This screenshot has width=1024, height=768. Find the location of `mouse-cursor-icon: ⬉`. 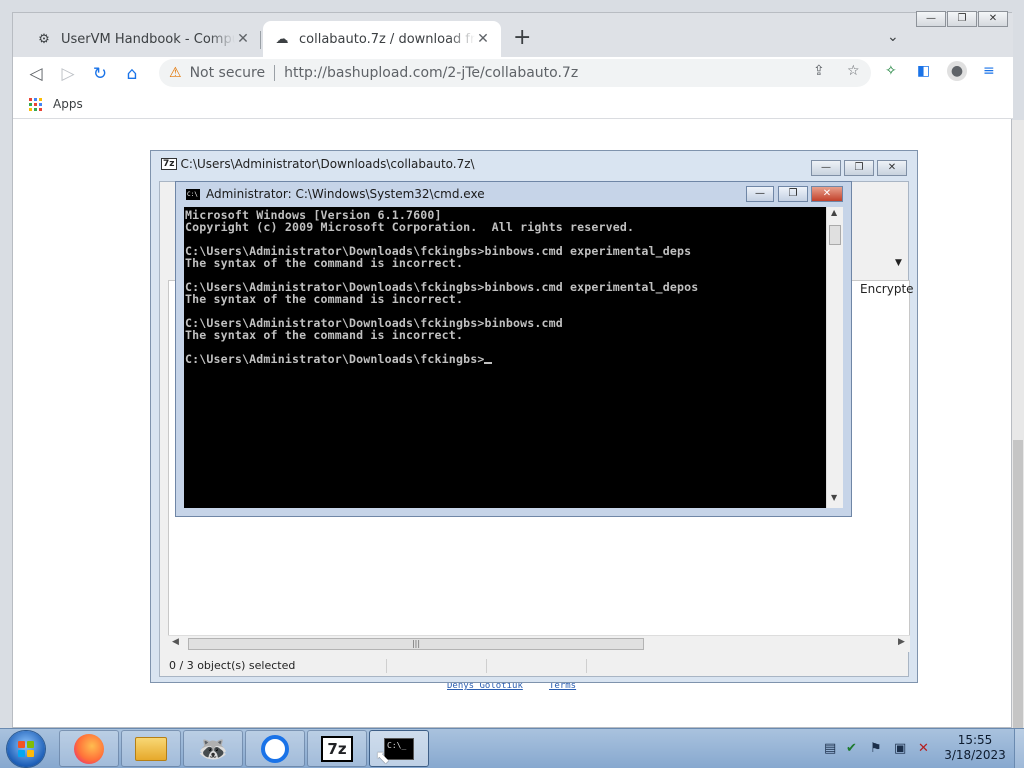

mouse-cursor-icon: ⬉ is located at coordinates (383, 757).